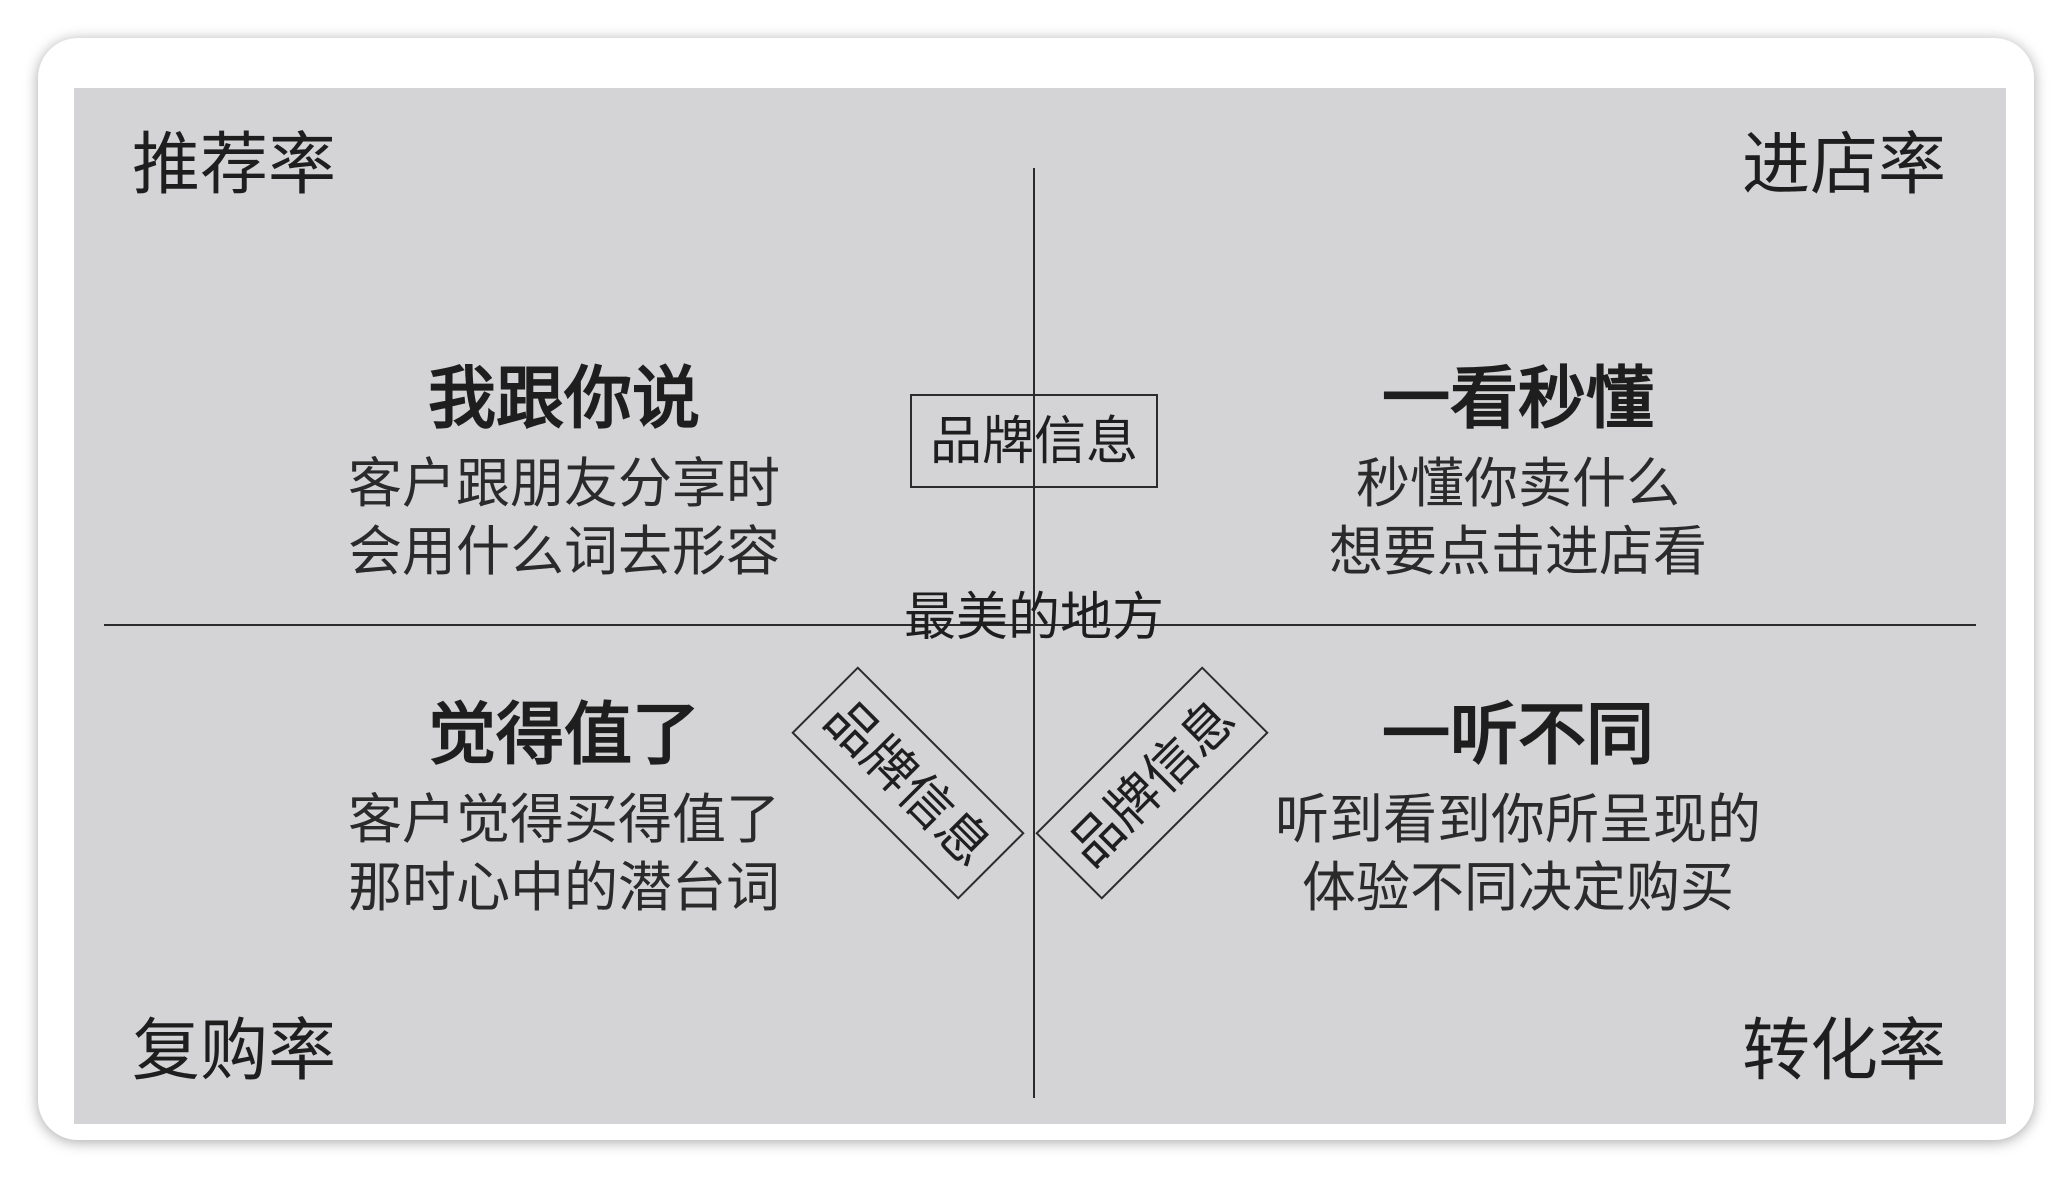 The width and height of the screenshot is (2072, 1178). What do you see at coordinates (564, 551) in the screenshot?
I see `quadrant-text-line: 会用什么词去形容` at bounding box center [564, 551].